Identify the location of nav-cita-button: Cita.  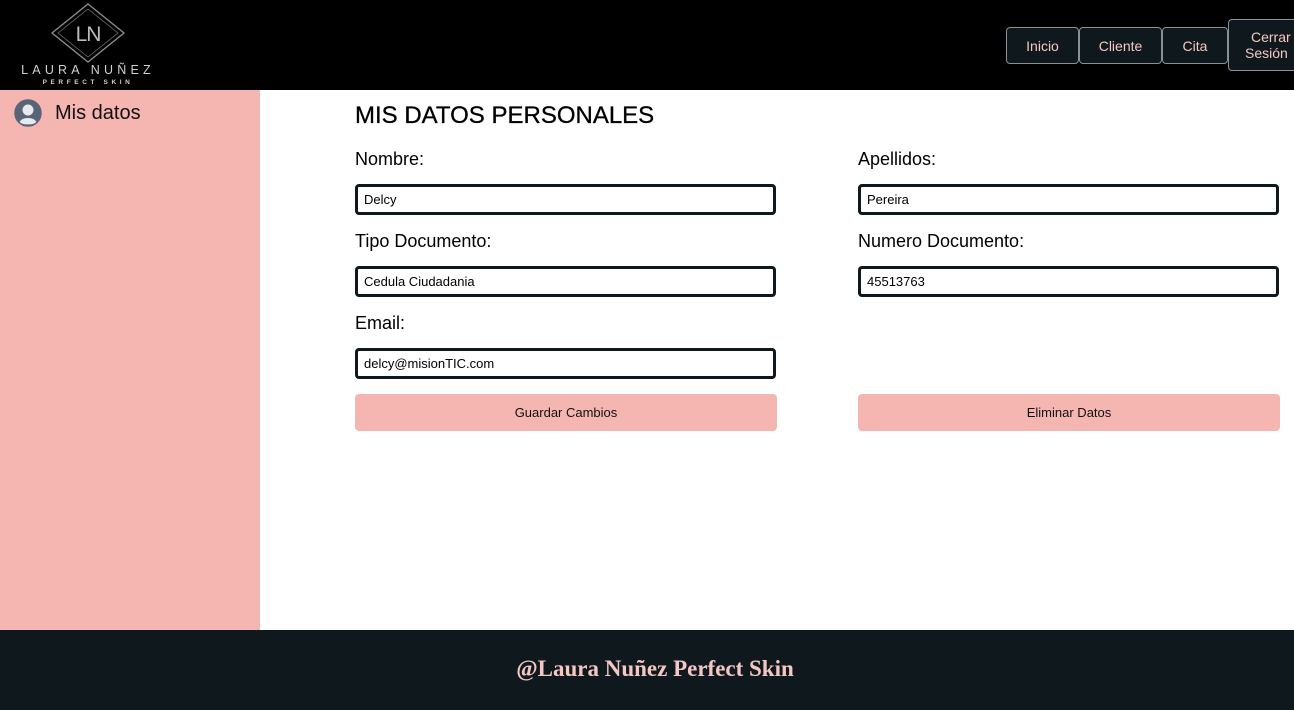
(1195, 45).